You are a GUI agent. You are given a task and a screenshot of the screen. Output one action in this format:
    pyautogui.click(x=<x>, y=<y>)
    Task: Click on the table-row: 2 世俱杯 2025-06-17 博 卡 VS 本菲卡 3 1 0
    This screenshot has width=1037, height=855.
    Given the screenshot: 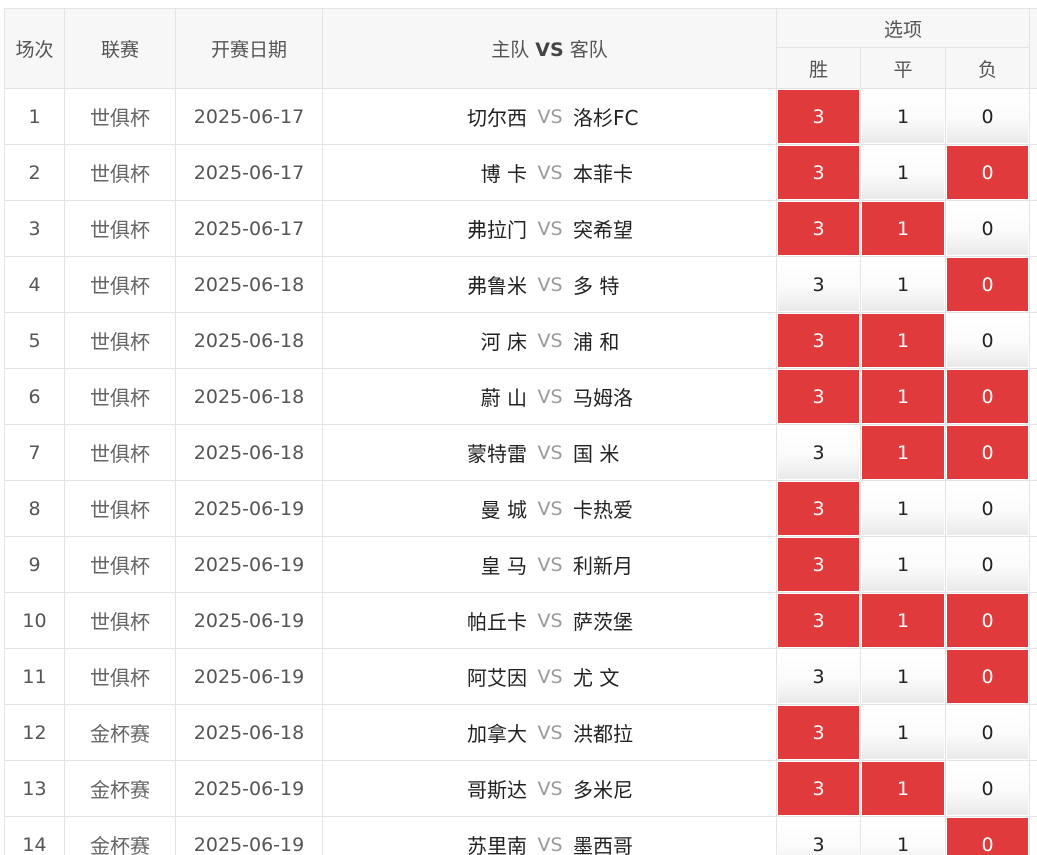 What is the action you would take?
    pyautogui.click(x=520, y=172)
    